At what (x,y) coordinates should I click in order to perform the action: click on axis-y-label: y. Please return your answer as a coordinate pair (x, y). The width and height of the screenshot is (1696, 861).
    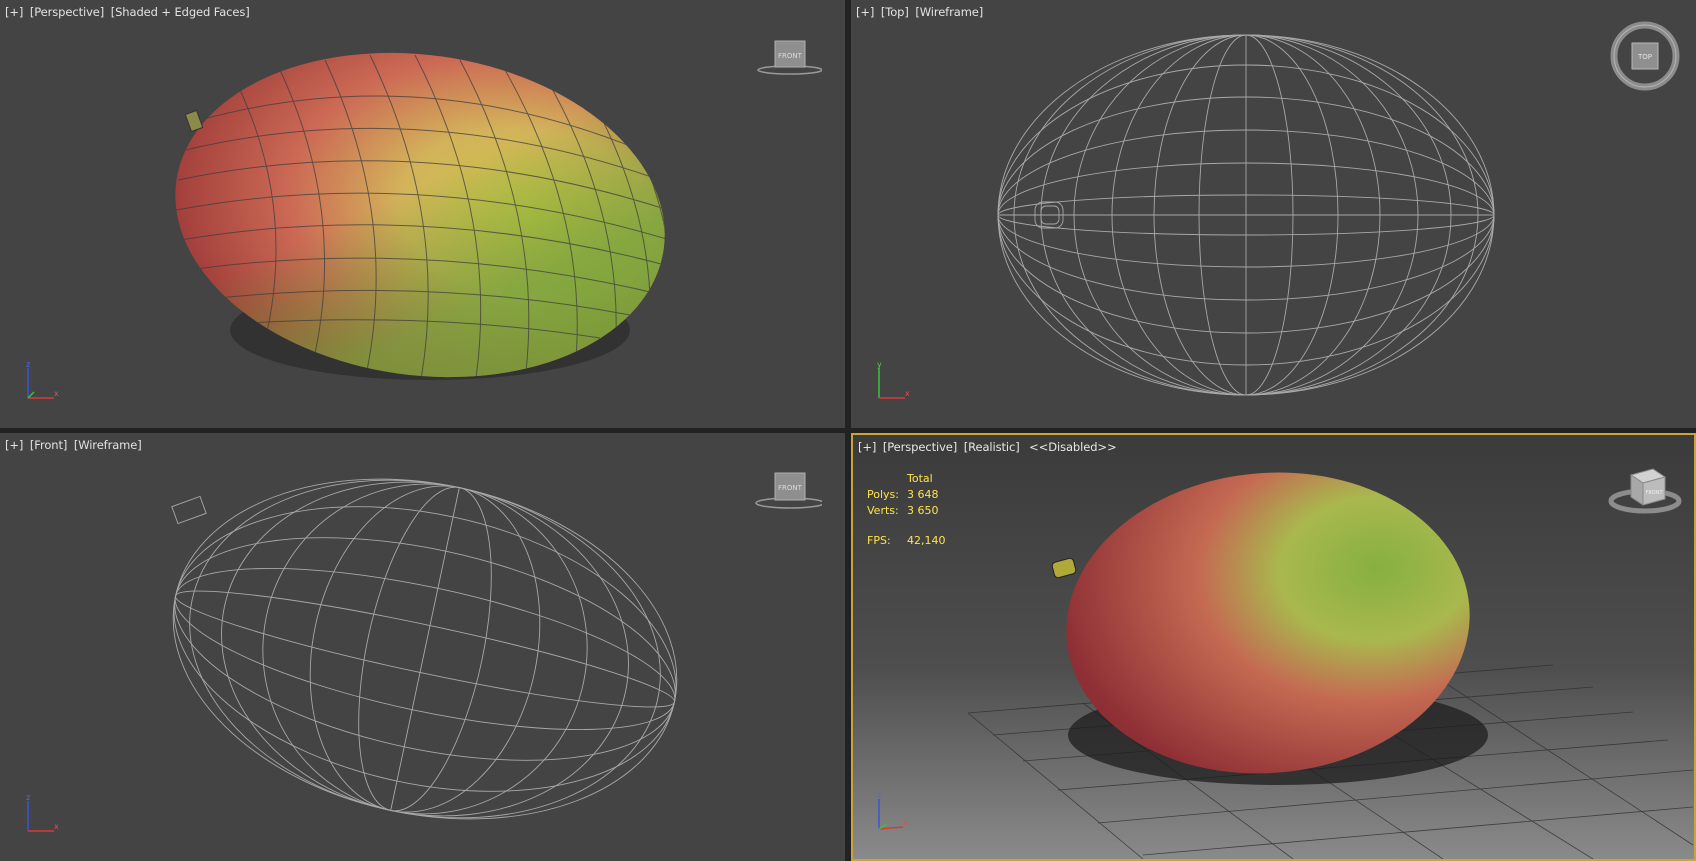
    Looking at the image, I should click on (879, 364).